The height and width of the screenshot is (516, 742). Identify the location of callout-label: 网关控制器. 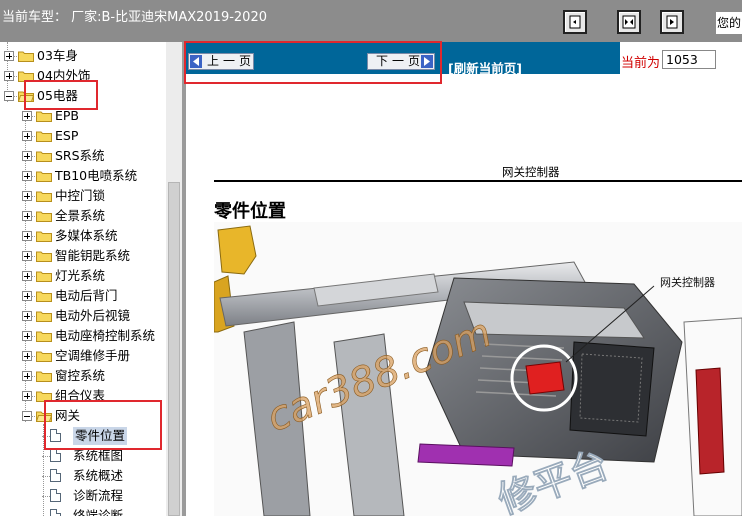
(687, 282).